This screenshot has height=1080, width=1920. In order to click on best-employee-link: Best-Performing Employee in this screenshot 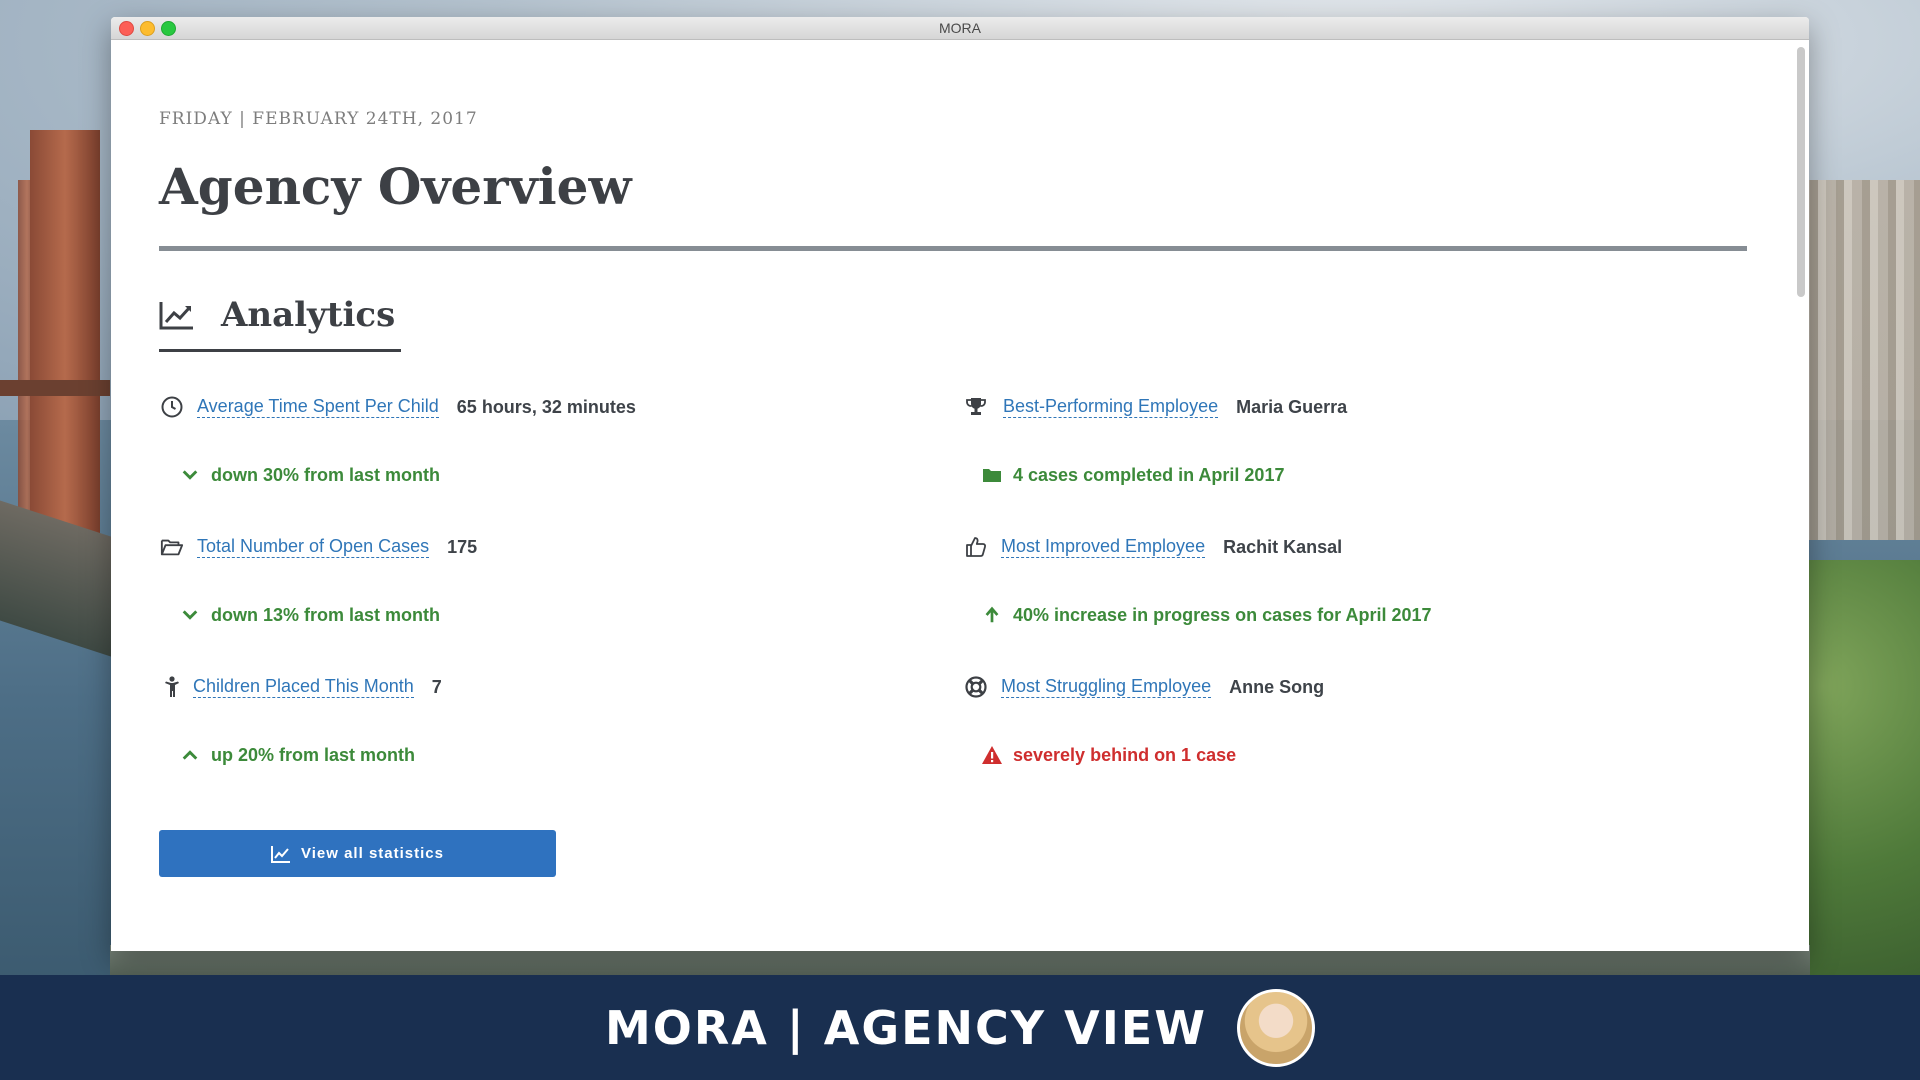, I will do `click(1111, 407)`.